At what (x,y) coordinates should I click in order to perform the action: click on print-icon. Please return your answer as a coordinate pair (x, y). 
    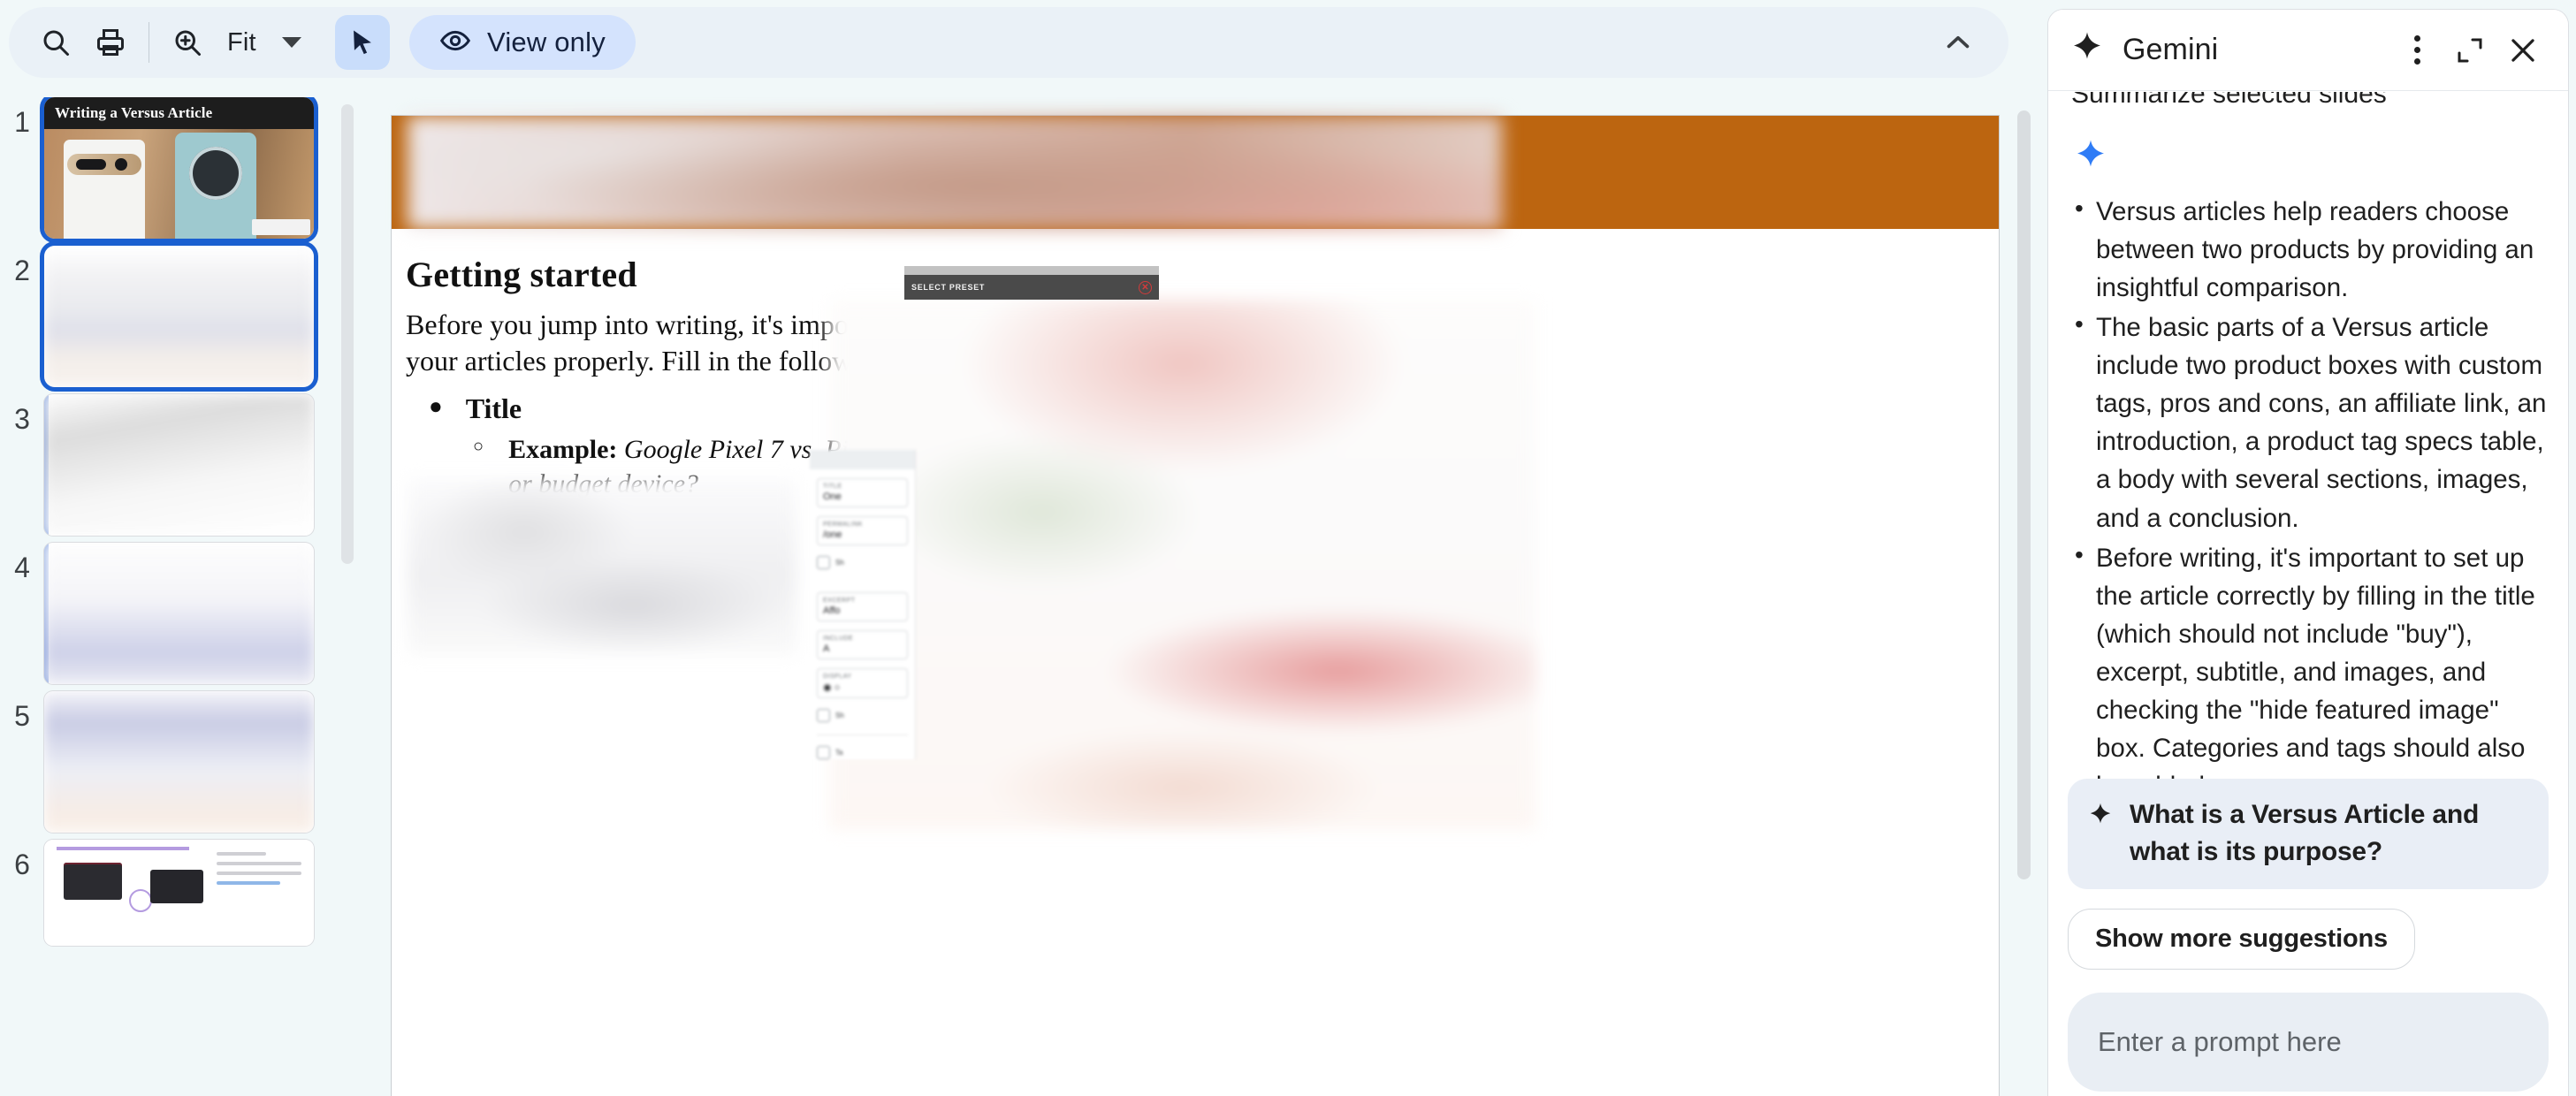
    Looking at the image, I should click on (110, 43).